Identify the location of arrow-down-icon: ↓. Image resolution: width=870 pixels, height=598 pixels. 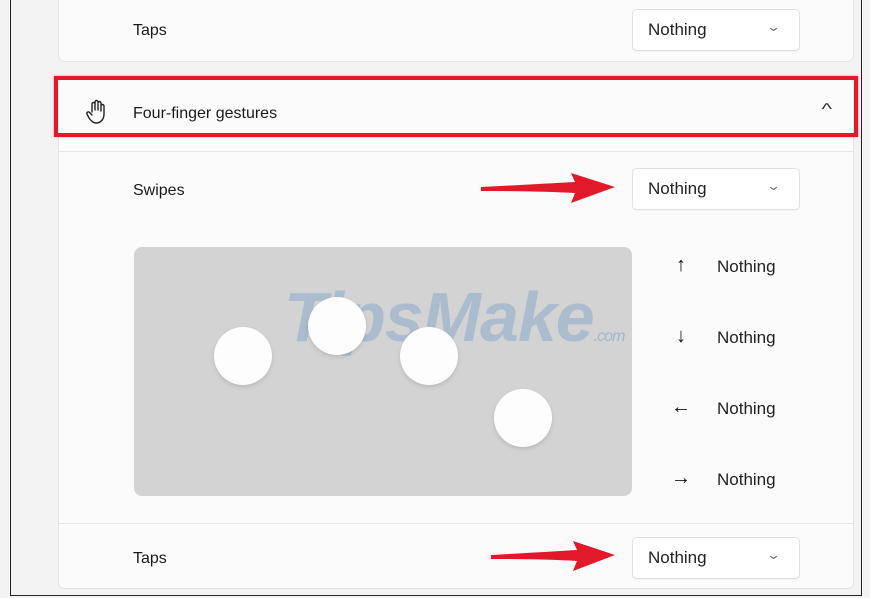
(681, 336).